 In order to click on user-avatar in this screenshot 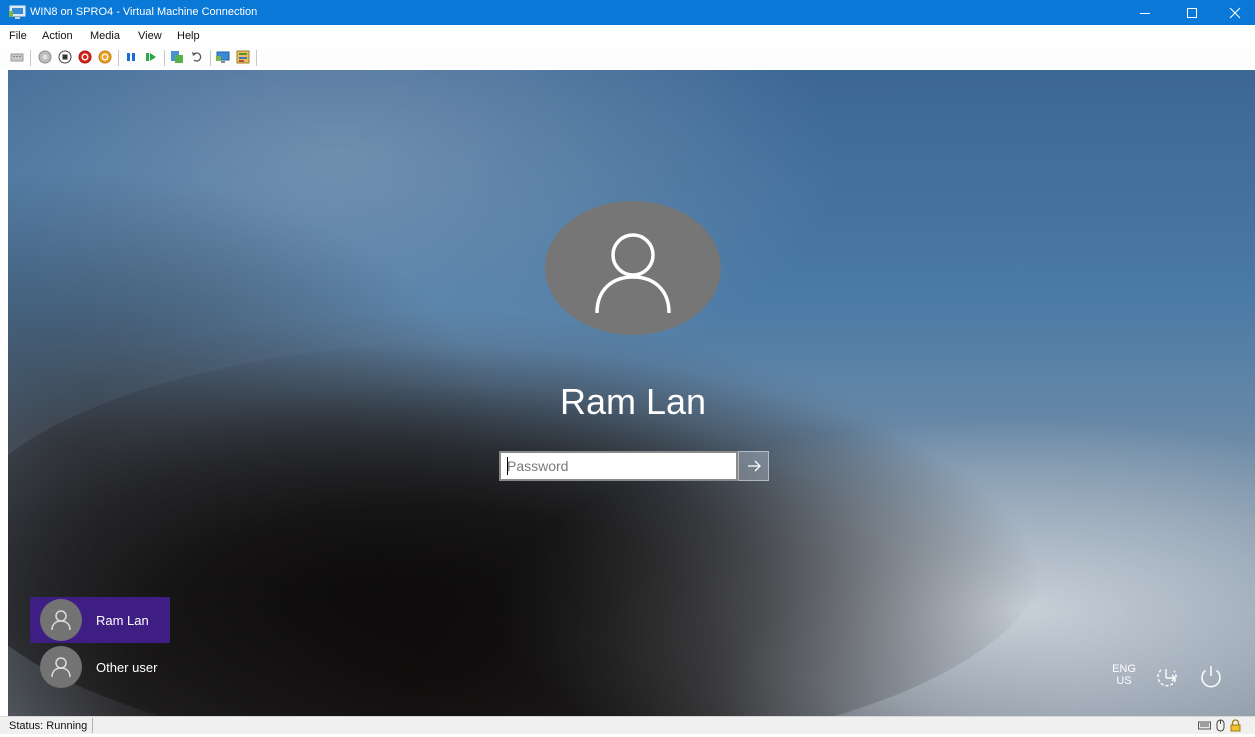, I will do `click(633, 268)`.